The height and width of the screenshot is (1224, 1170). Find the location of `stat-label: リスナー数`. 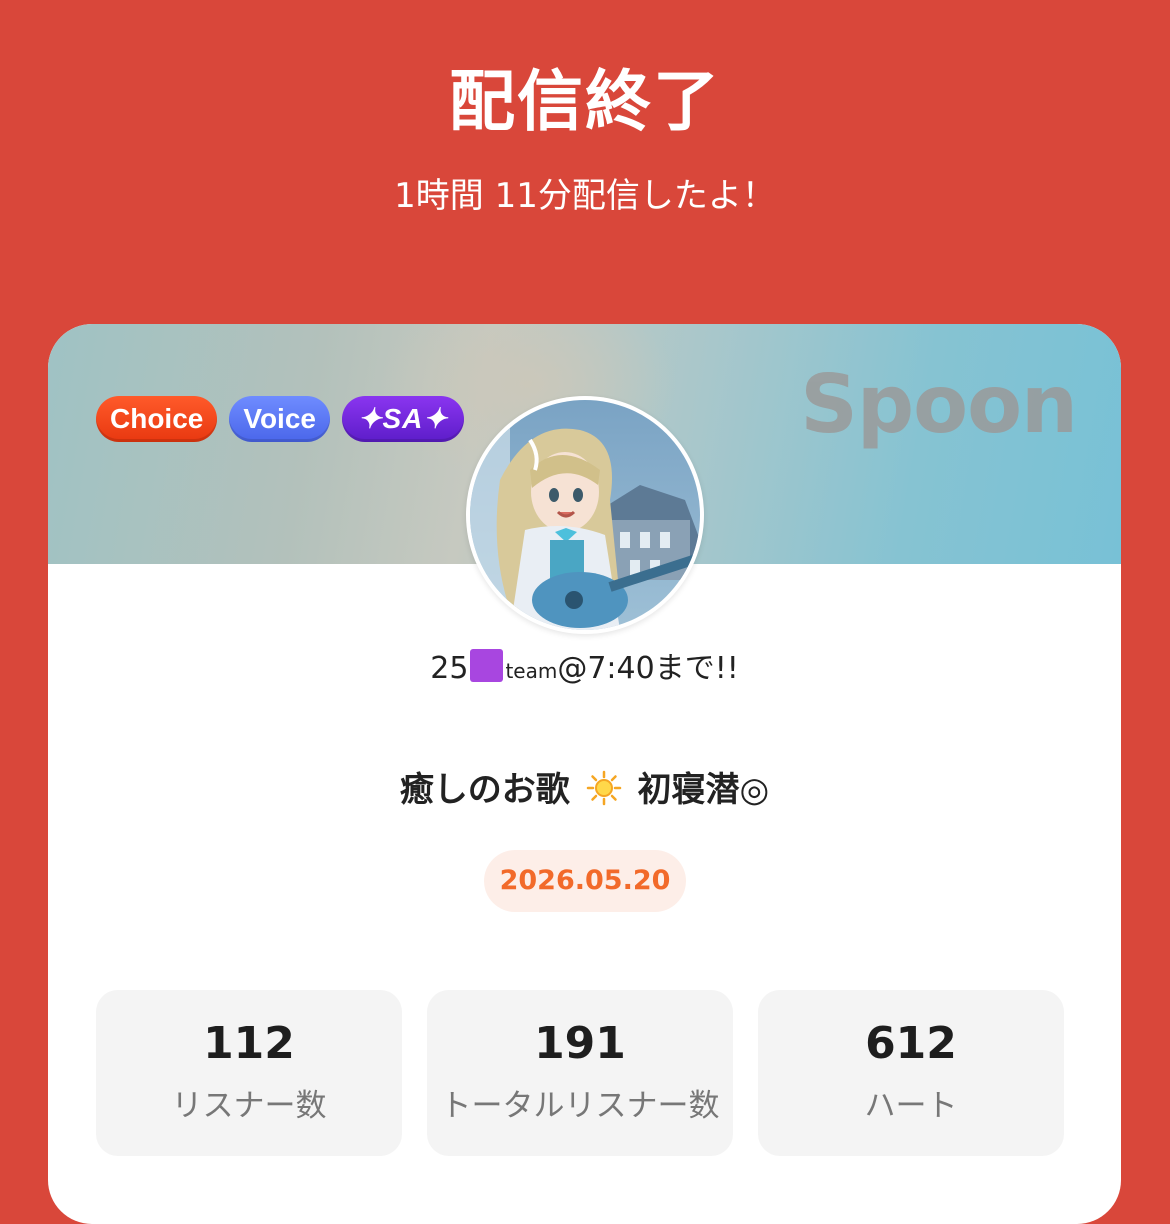

stat-label: リスナー数 is located at coordinates (249, 1106).